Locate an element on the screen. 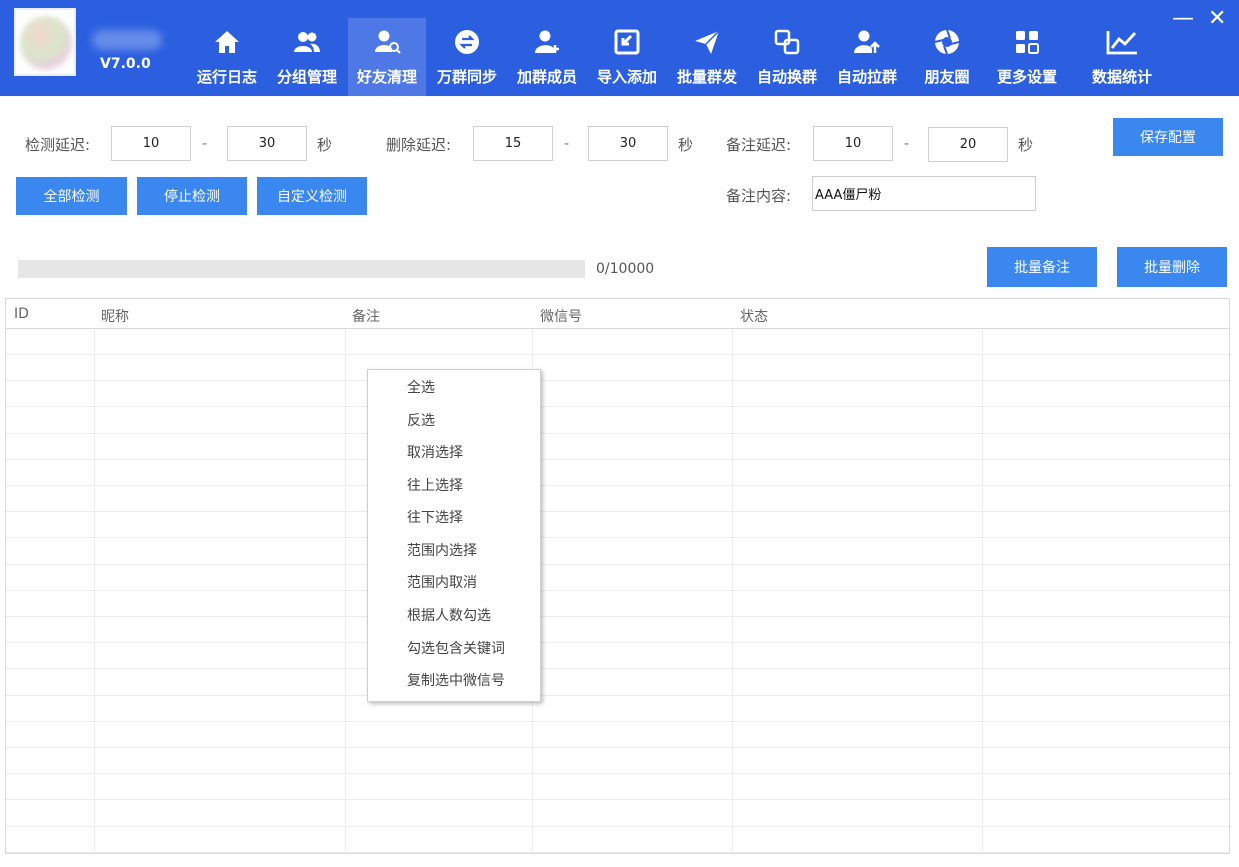 The height and width of the screenshot is (867, 1239). menu-item-copy-wechat-id: 复制选中微信号 is located at coordinates (454, 681).